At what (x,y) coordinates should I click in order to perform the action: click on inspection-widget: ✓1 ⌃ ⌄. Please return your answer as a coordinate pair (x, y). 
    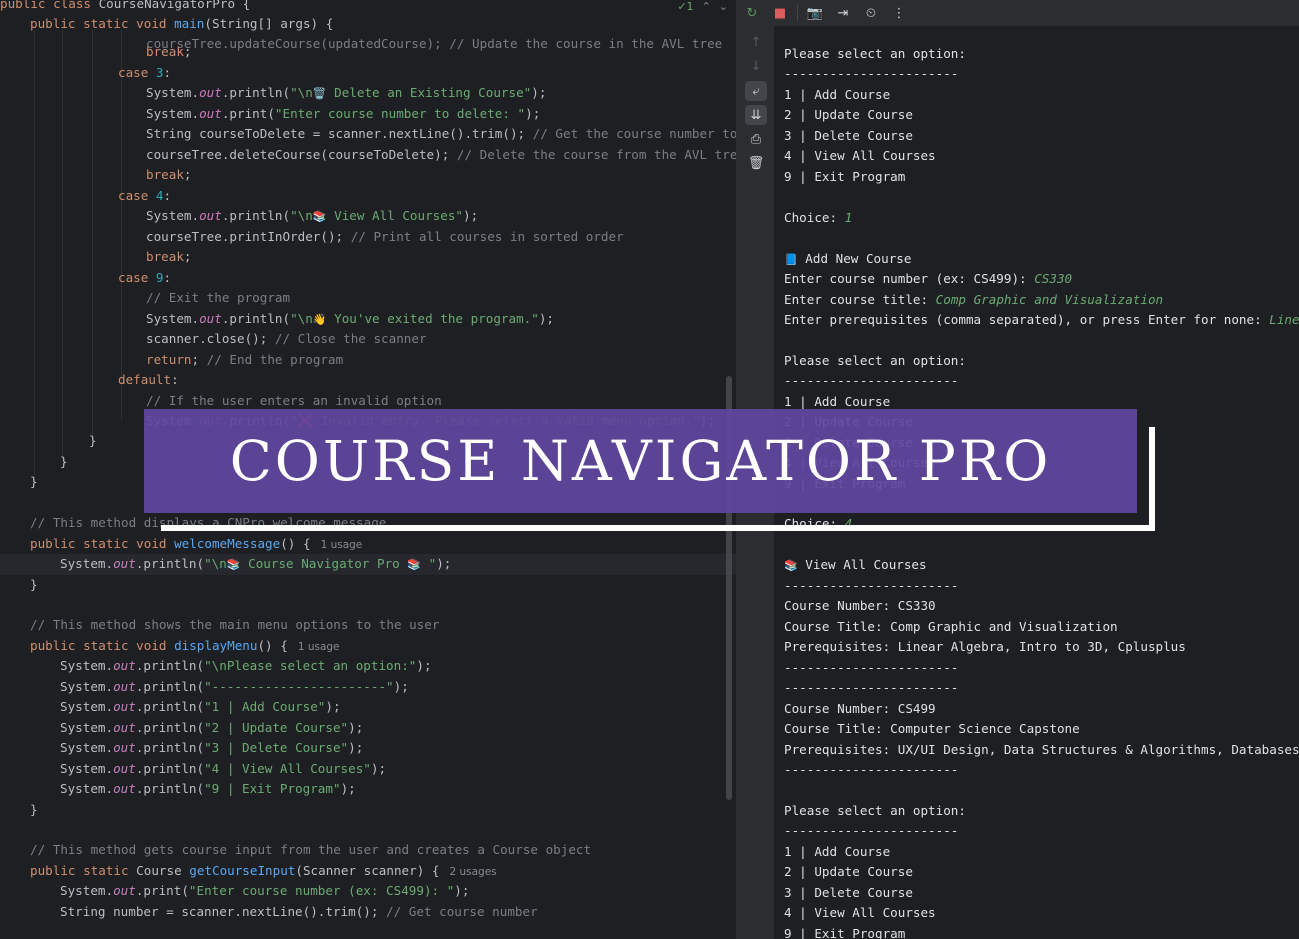
    Looking at the image, I should click on (702, 7).